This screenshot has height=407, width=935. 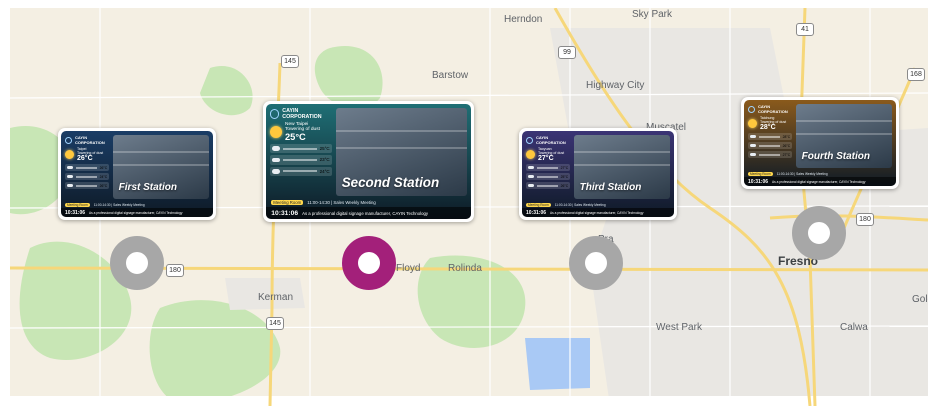 What do you see at coordinates (920, 299) in the screenshot?
I see `map-label-gold: Gold` at bounding box center [920, 299].